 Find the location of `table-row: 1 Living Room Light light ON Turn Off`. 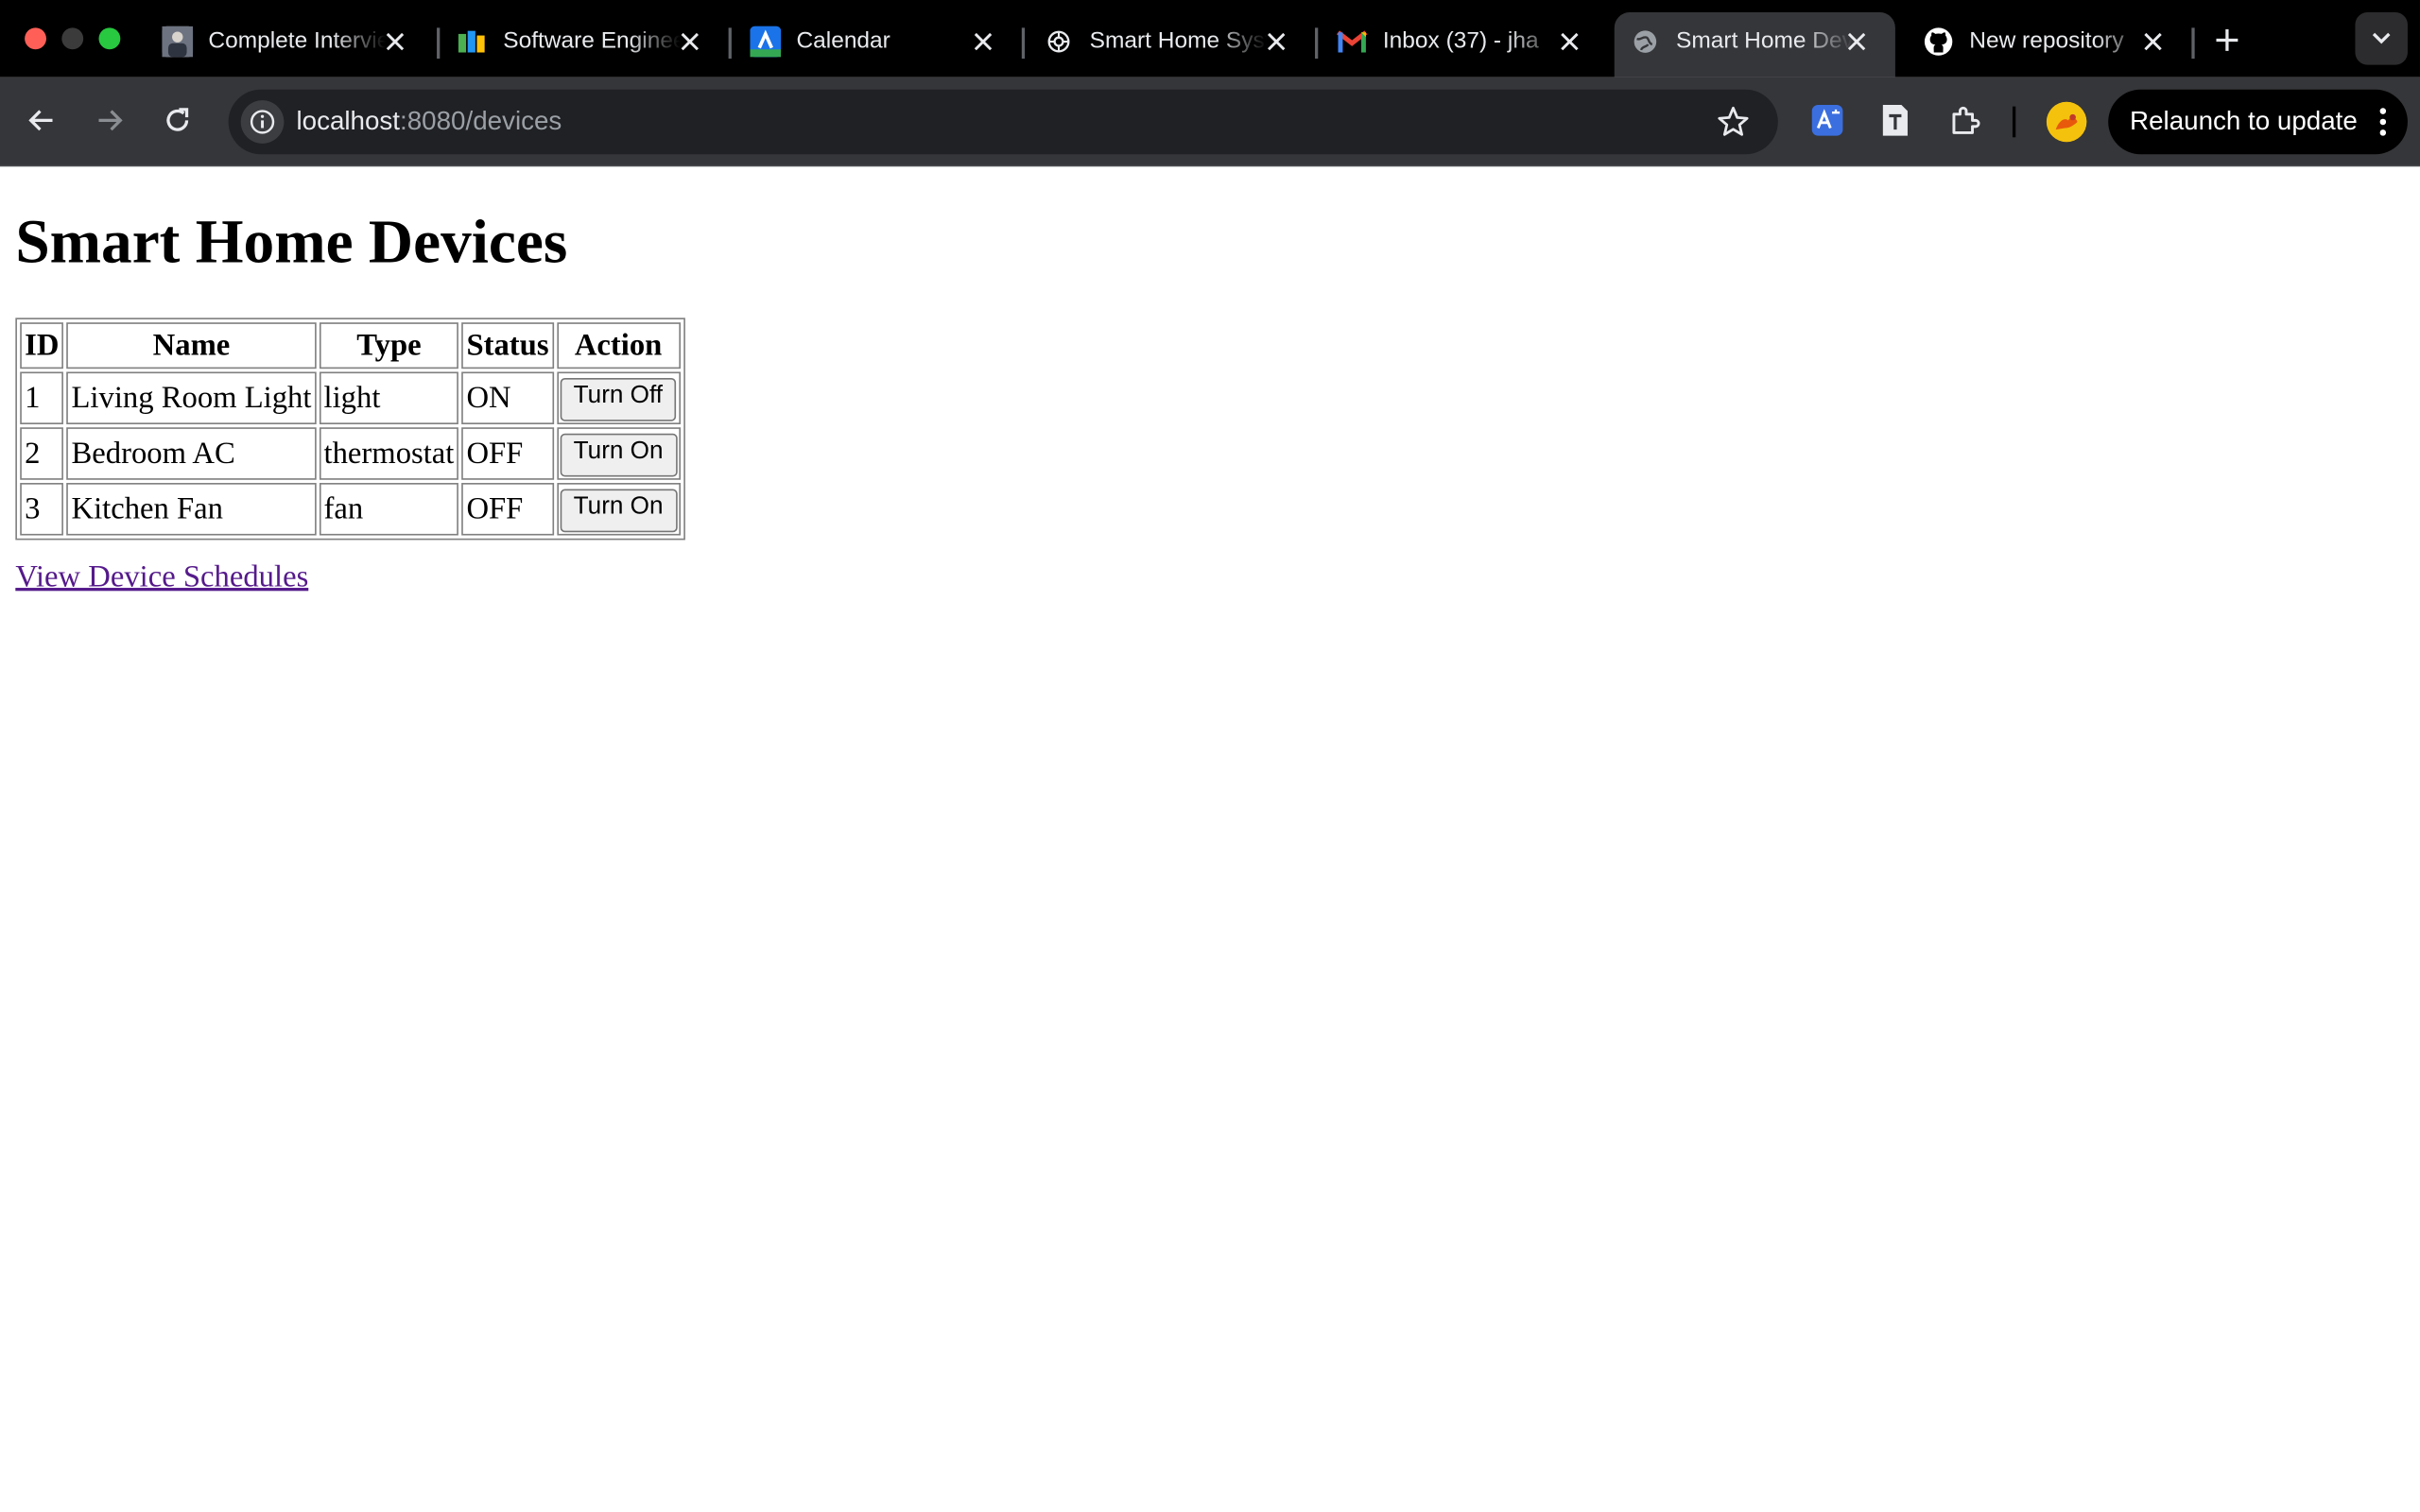

table-row: 1 Living Room Light light ON Turn Off is located at coordinates (350, 397).